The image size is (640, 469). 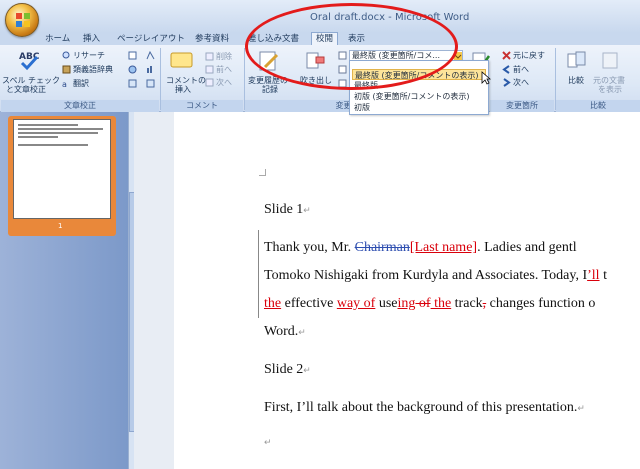 What do you see at coordinates (441, 303) in the screenshot?
I see `inserted-text: the` at bounding box center [441, 303].